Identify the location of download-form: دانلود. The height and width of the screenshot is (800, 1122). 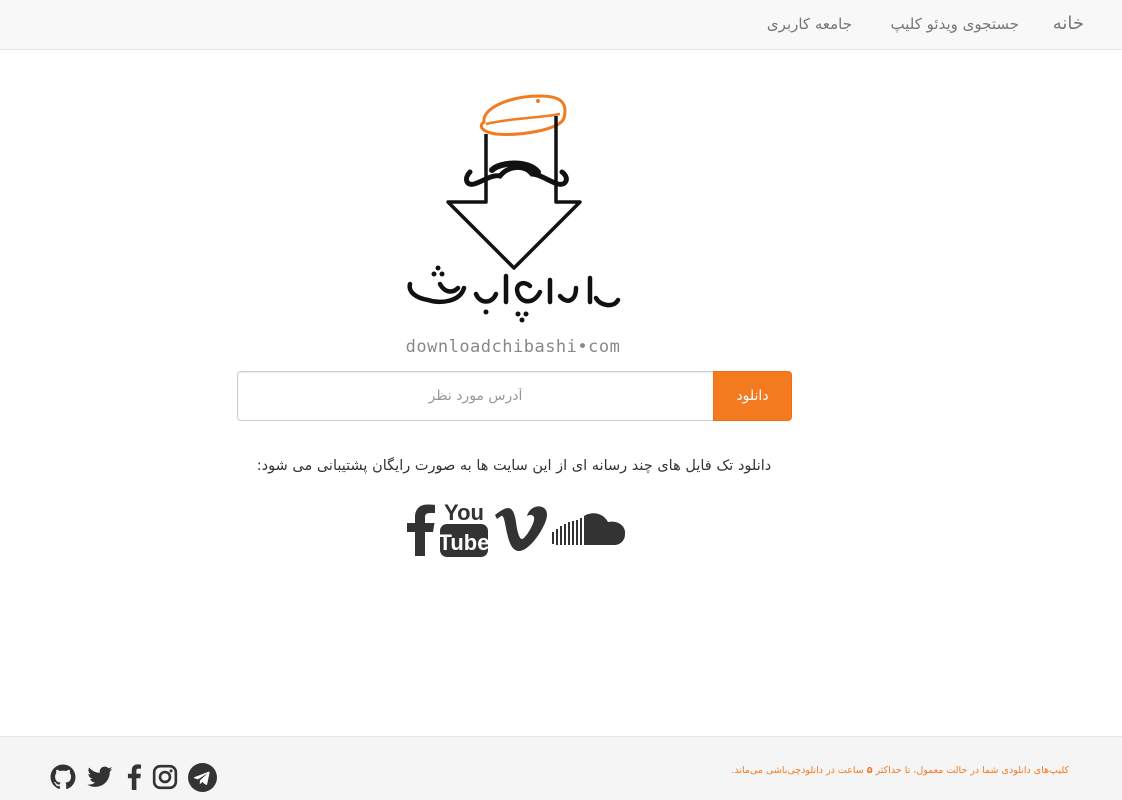
(514, 396).